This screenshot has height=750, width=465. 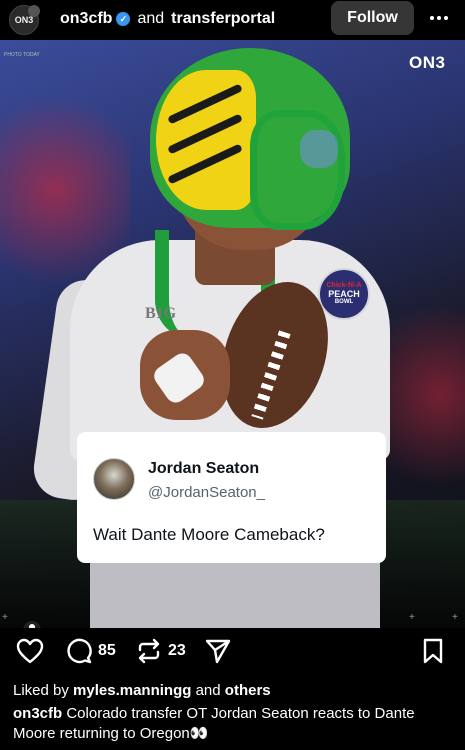 I want to click on tweet-author-avatar, so click(x=114, y=479).